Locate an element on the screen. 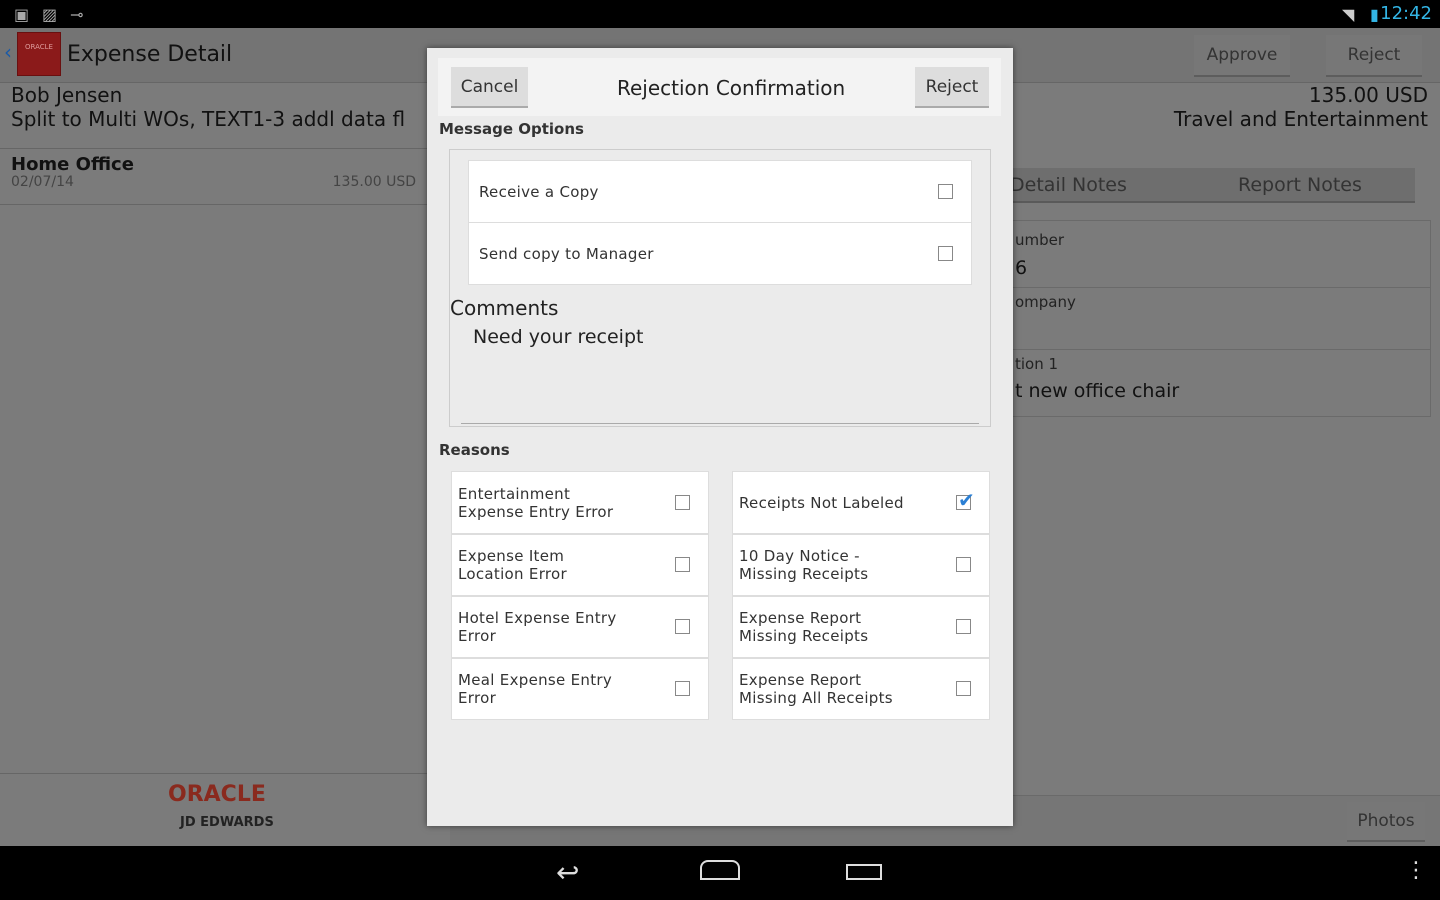  reject-button: Reject is located at coordinates (1374, 56).